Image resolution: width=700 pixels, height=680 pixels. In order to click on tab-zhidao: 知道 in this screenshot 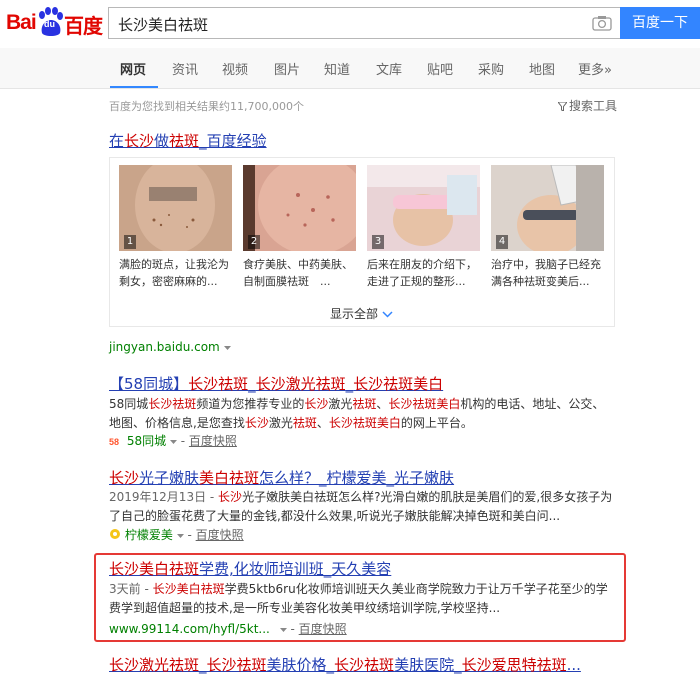, I will do `click(337, 68)`.